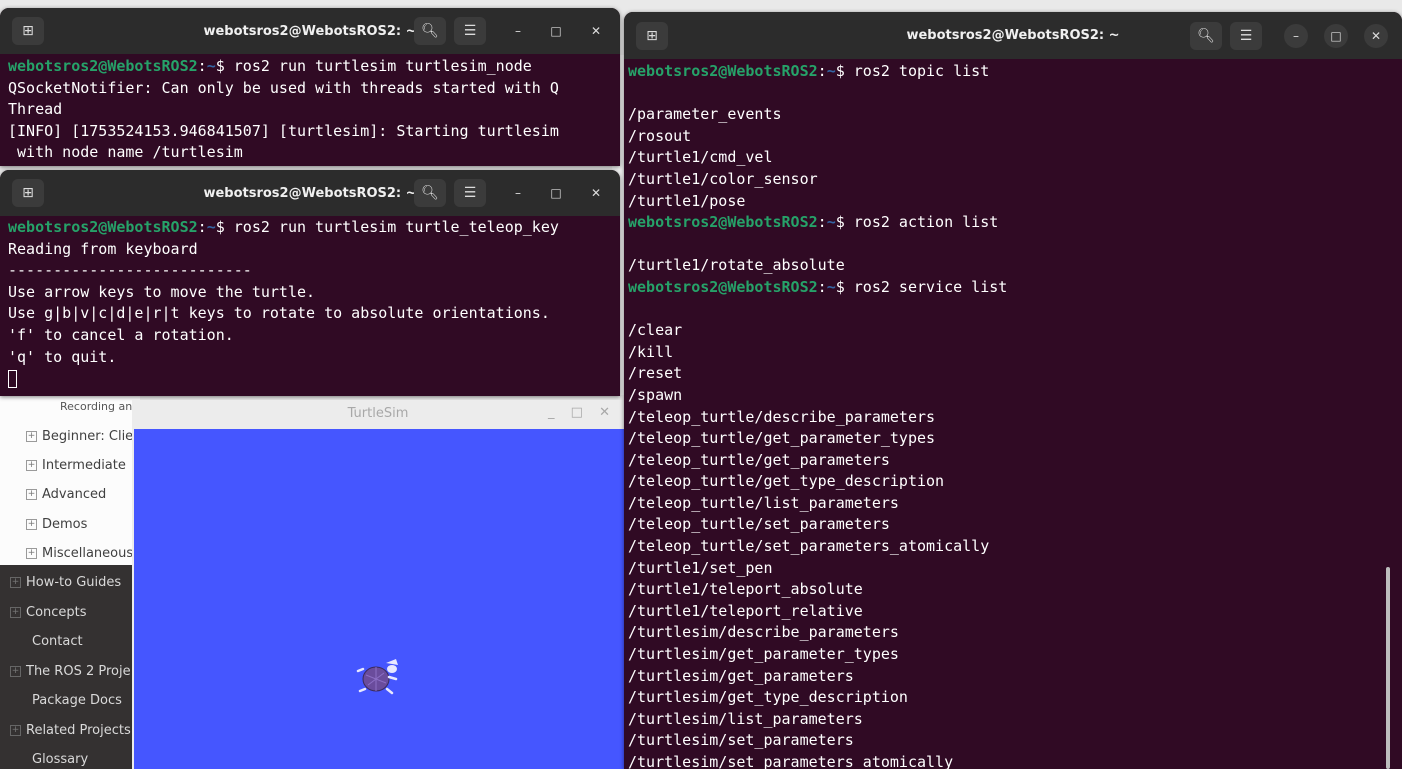 This screenshot has height=769, width=1402. Describe the element at coordinates (103, 248) in the screenshot. I see `output-line: Reading from keyboard` at that location.